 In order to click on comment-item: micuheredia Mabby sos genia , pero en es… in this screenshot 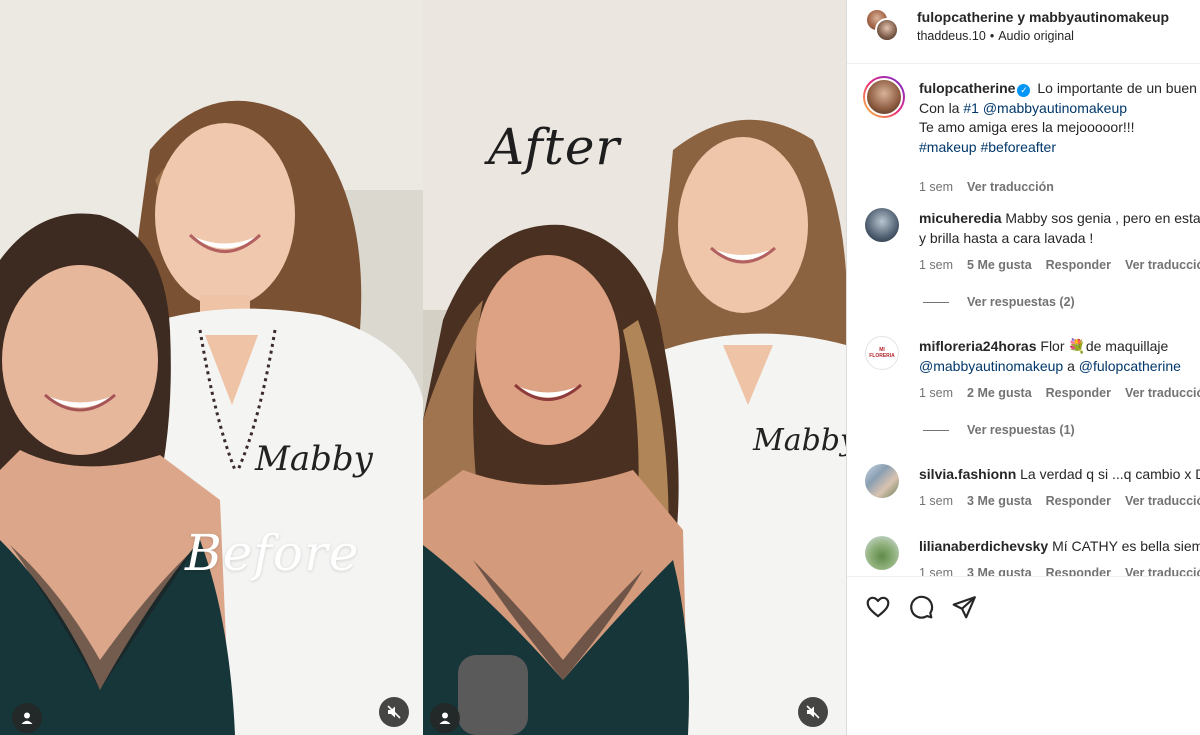, I will do `click(1023, 263)`.